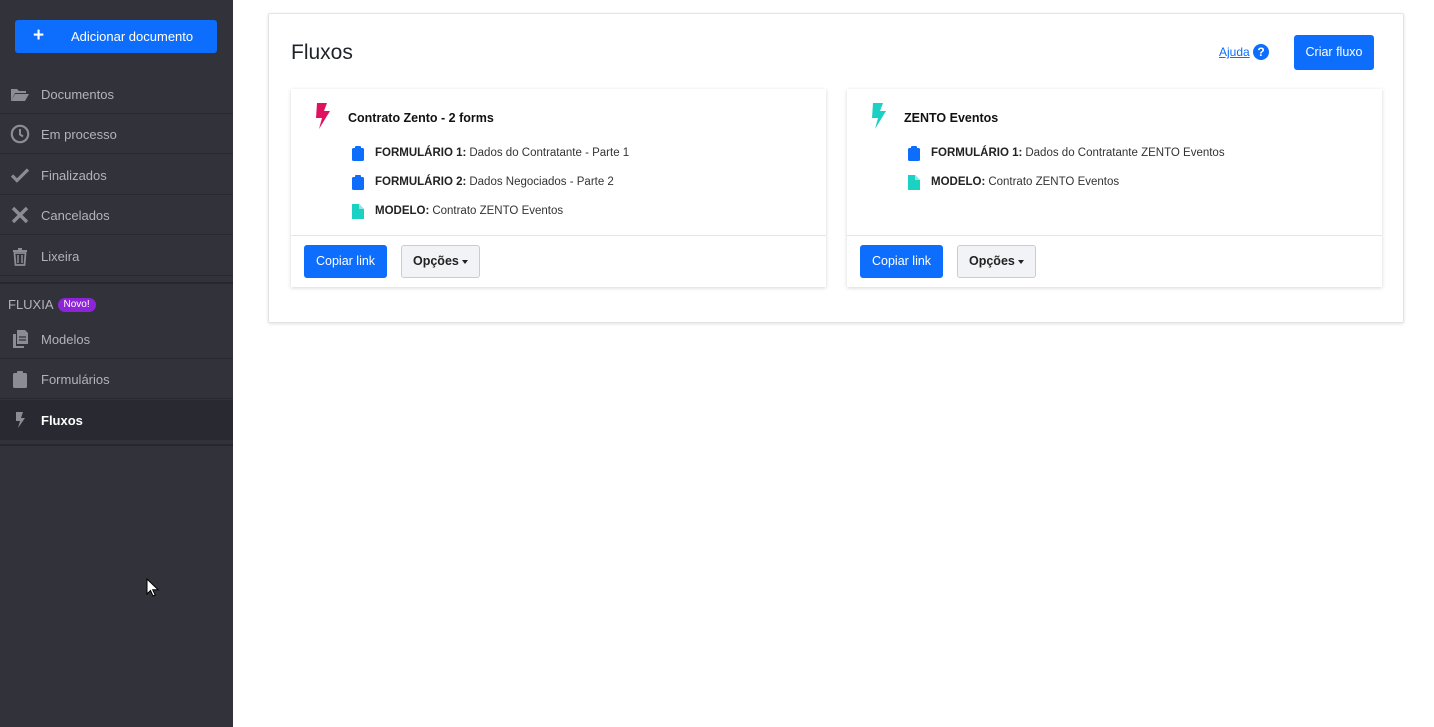 The width and height of the screenshot is (1434, 727). Describe the element at coordinates (116, 379) in the screenshot. I see `sidebar-item-formularios: Formulários` at that location.